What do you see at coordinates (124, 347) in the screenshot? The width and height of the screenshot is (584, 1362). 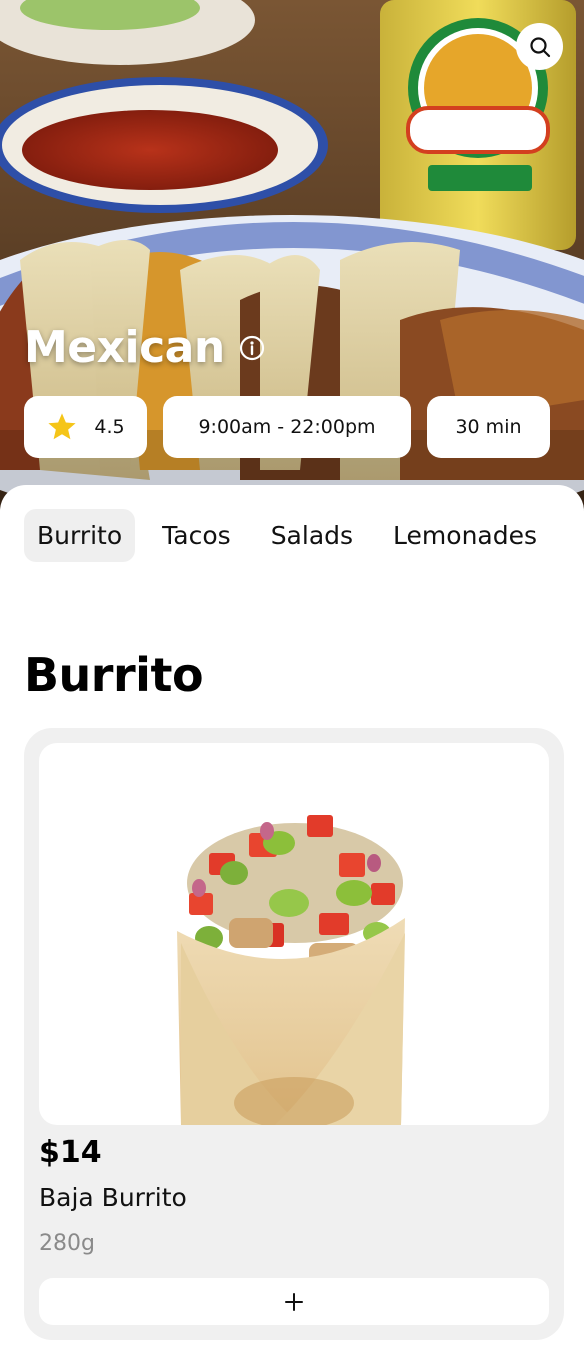 I see `restaurant-name: Mexican` at bounding box center [124, 347].